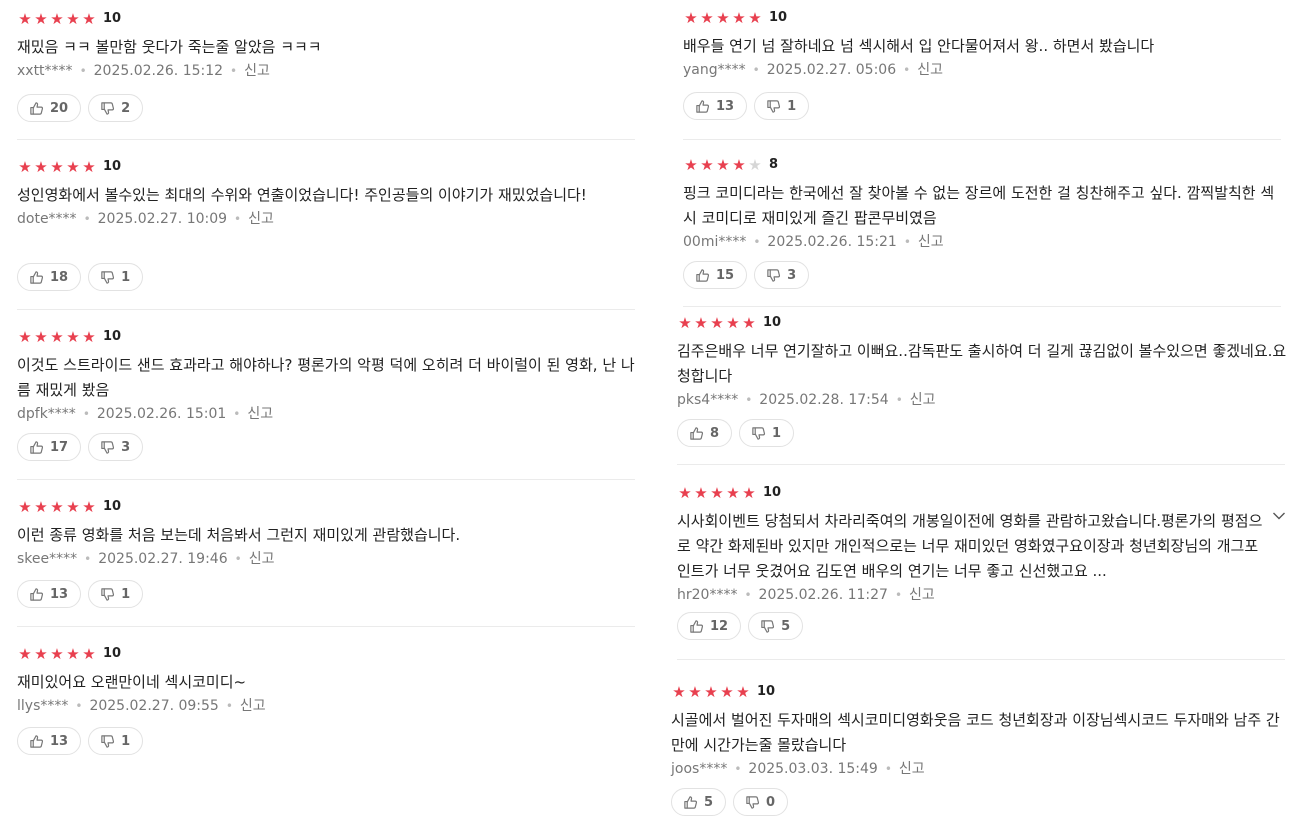 This screenshot has width=1308, height=829. I want to click on dislike-button: 2, so click(116, 108).